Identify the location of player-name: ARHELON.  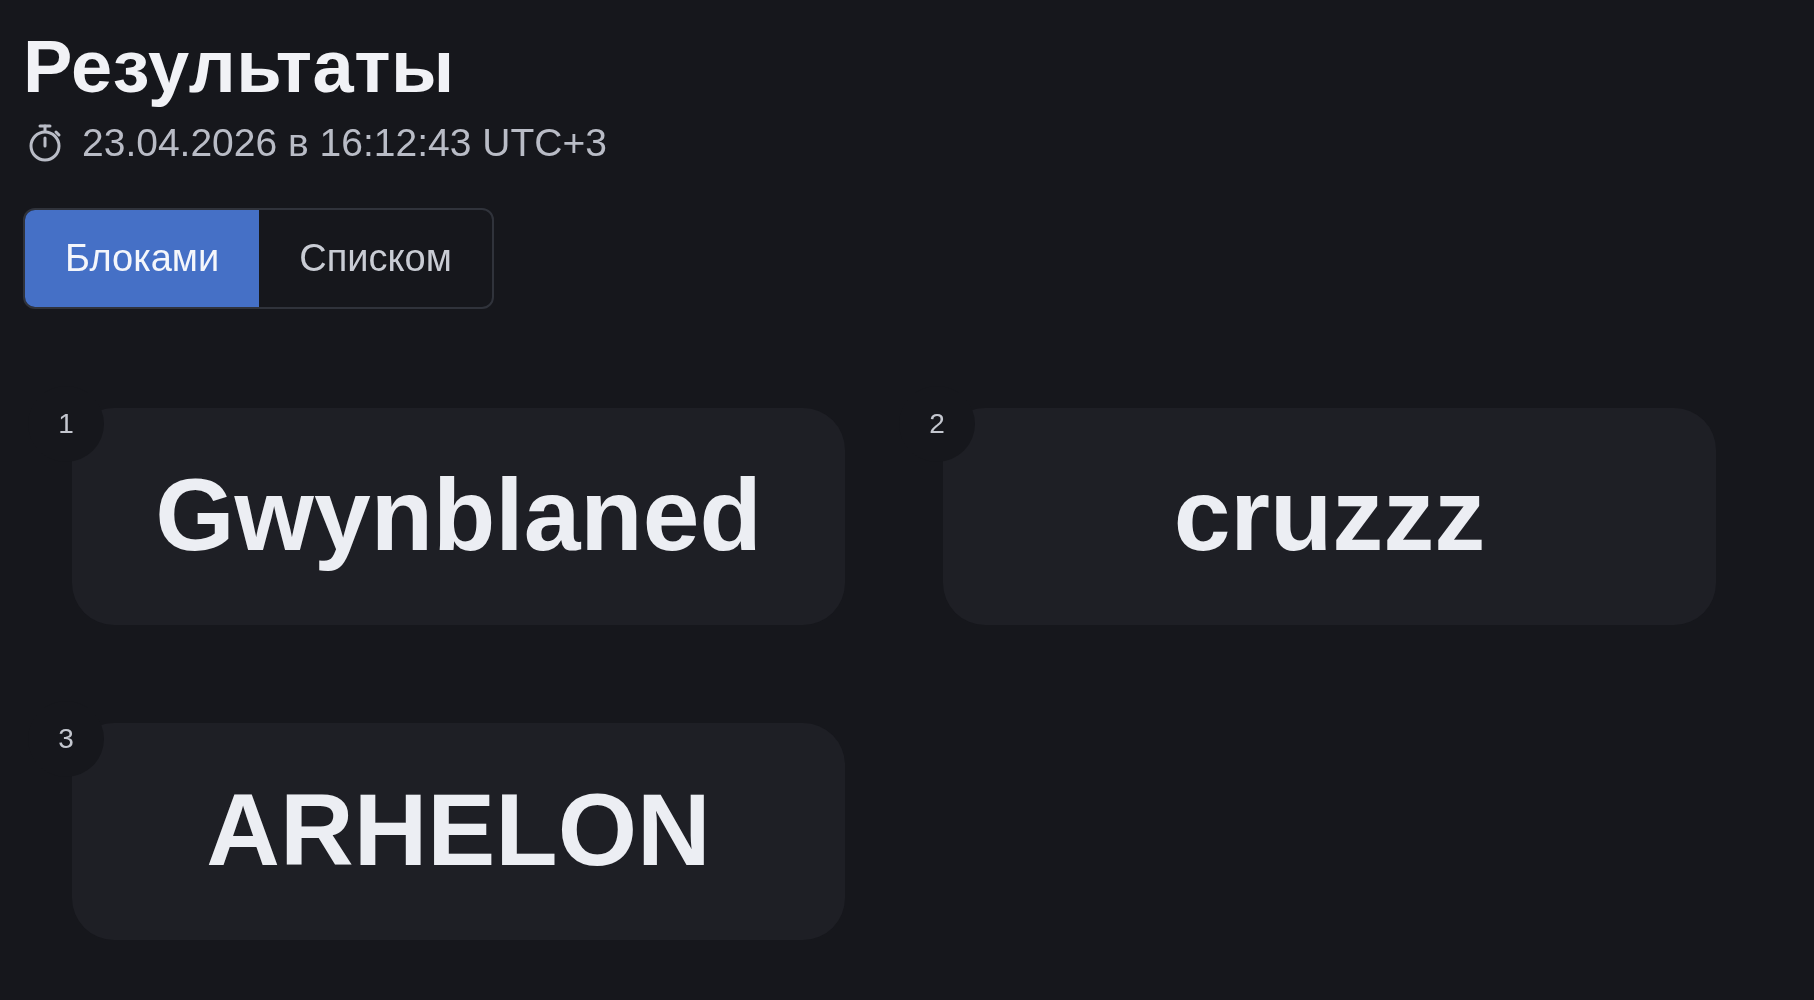
(458, 831).